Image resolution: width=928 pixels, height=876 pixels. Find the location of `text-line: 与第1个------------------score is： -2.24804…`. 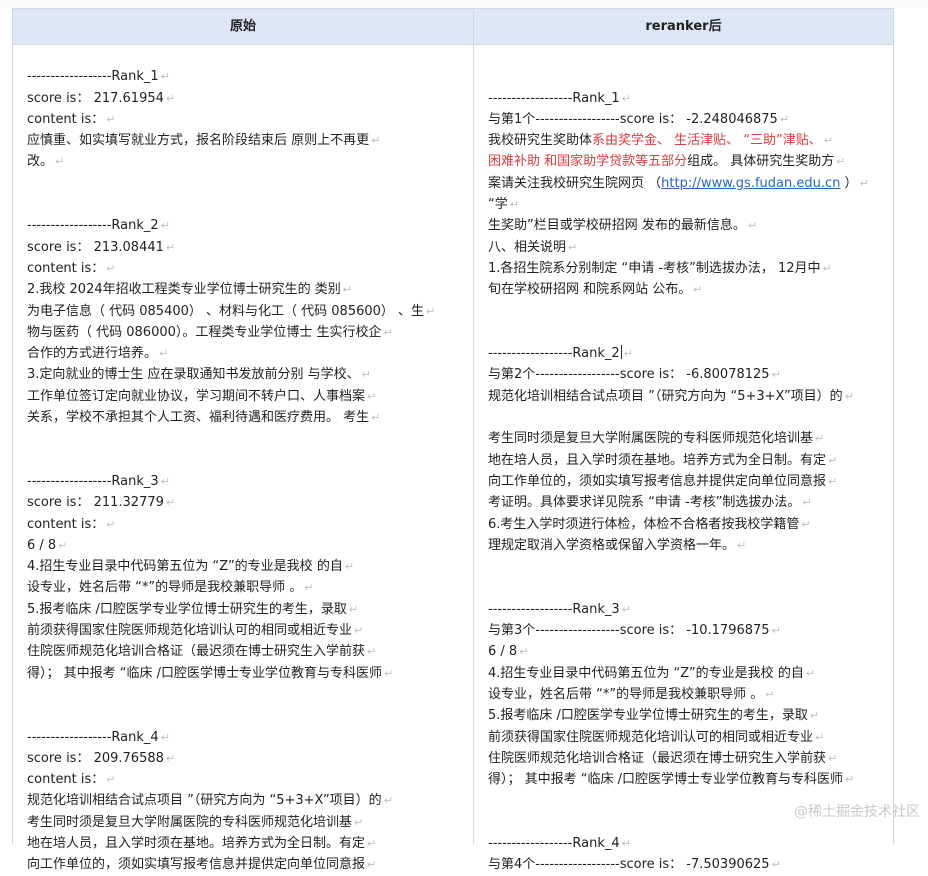

text-line: 与第1个------------------score is： -2.24804… is located at coordinates (639, 119).